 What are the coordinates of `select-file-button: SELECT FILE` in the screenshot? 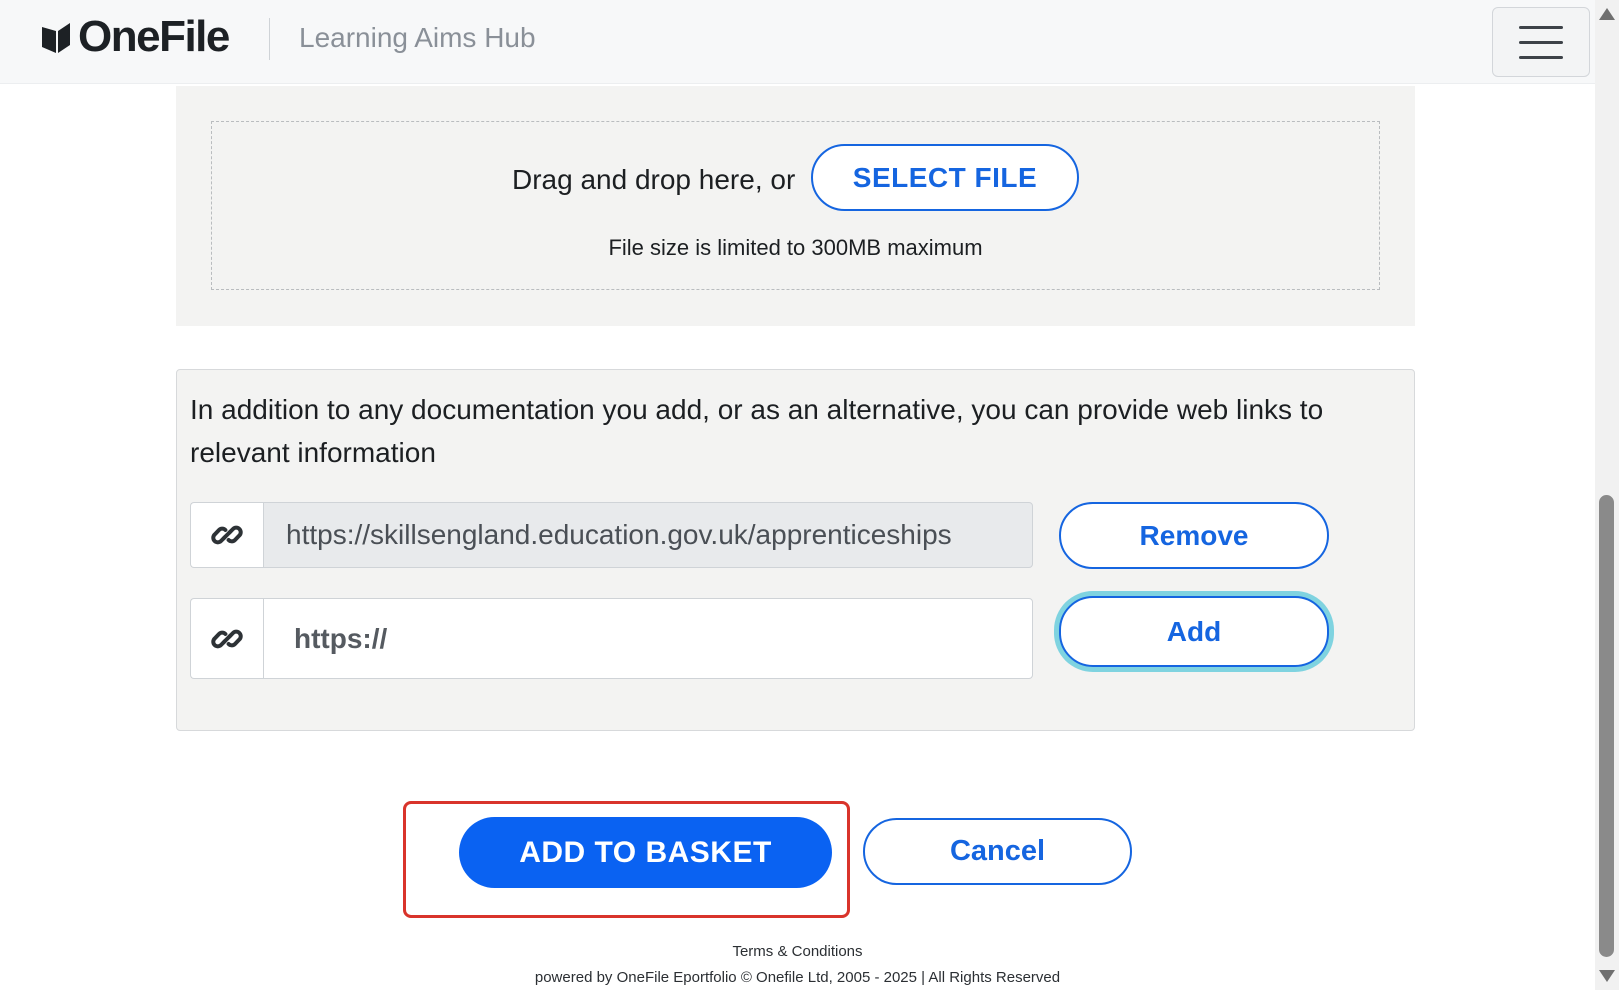 It's located at (945, 177).